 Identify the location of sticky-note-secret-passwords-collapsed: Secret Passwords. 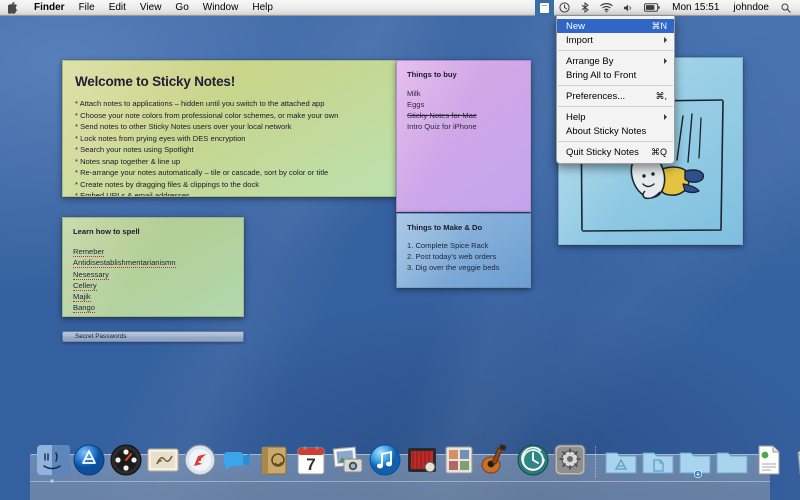
(153, 336).